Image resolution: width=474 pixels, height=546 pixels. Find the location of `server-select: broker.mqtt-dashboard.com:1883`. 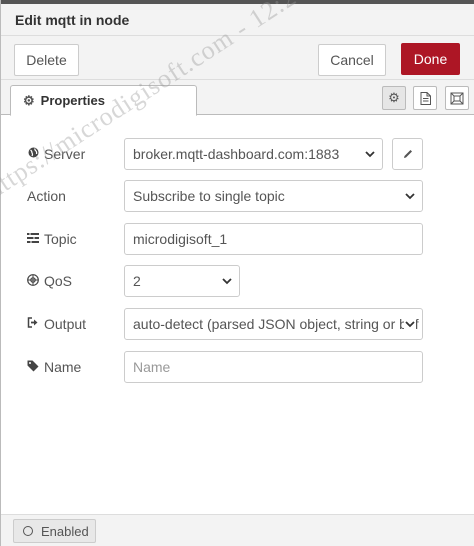

server-select: broker.mqtt-dashboard.com:1883 is located at coordinates (253, 154).